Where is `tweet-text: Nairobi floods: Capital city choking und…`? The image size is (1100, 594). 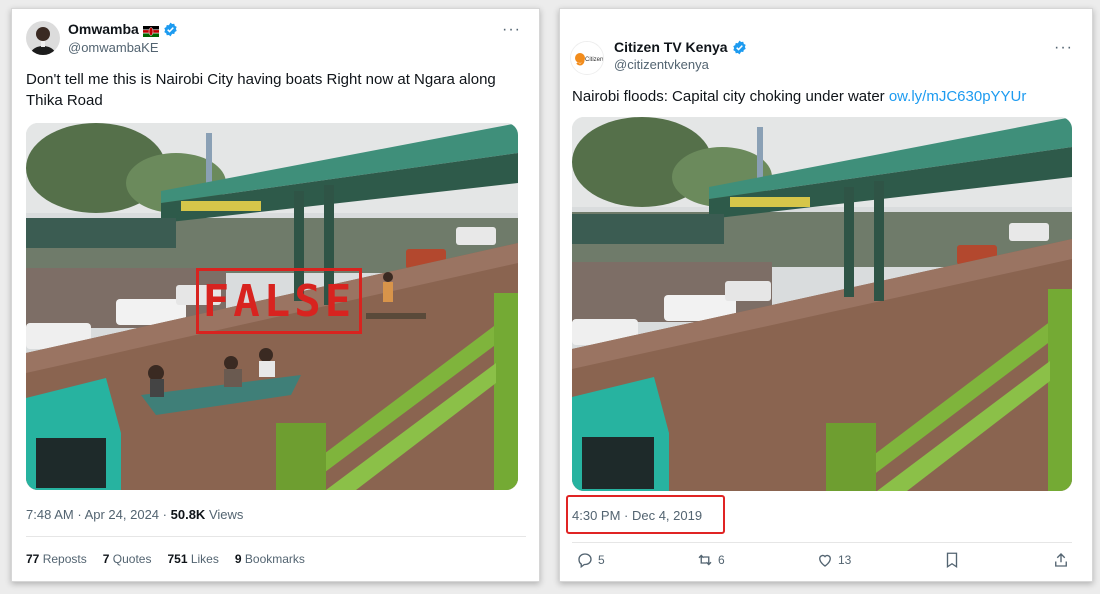 tweet-text: Nairobi floods: Capital city choking und… is located at coordinates (799, 96).